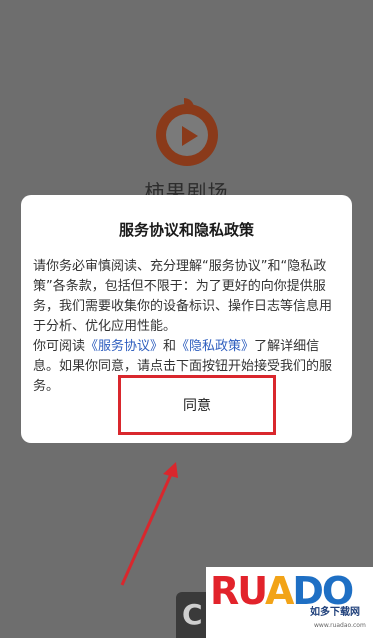 This screenshot has width=373, height=638. What do you see at coordinates (147, 528) in the screenshot?
I see `arrow-shaft` at bounding box center [147, 528].